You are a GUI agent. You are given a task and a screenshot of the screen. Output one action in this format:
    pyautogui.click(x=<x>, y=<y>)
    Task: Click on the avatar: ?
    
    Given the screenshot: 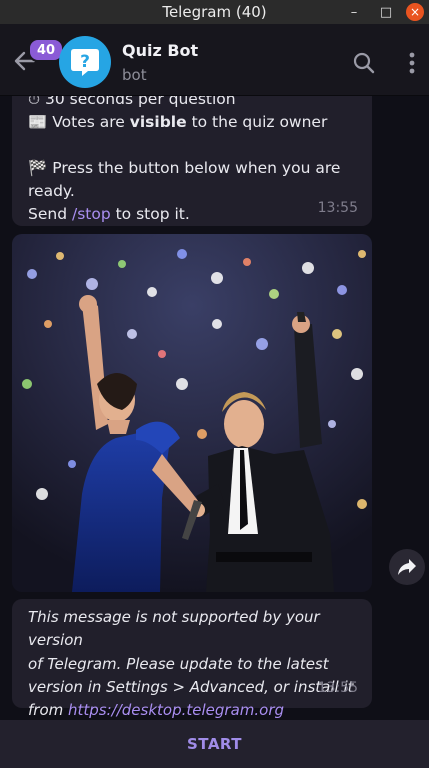 What is the action you would take?
    pyautogui.click(x=85, y=62)
    